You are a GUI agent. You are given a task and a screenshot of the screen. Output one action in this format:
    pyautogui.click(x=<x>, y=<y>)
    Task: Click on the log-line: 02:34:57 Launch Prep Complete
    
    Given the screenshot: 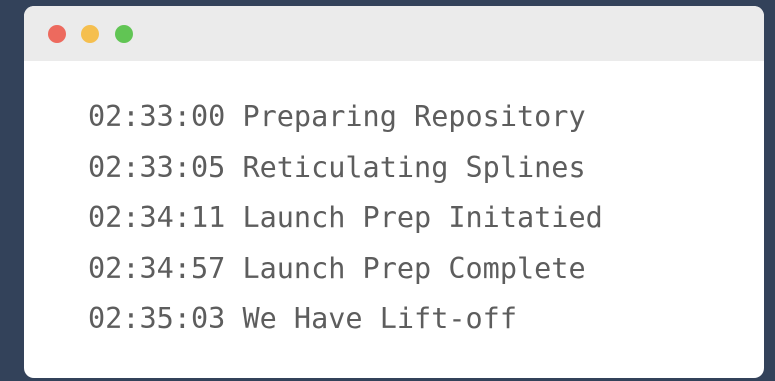 What is the action you would take?
    pyautogui.click(x=426, y=269)
    